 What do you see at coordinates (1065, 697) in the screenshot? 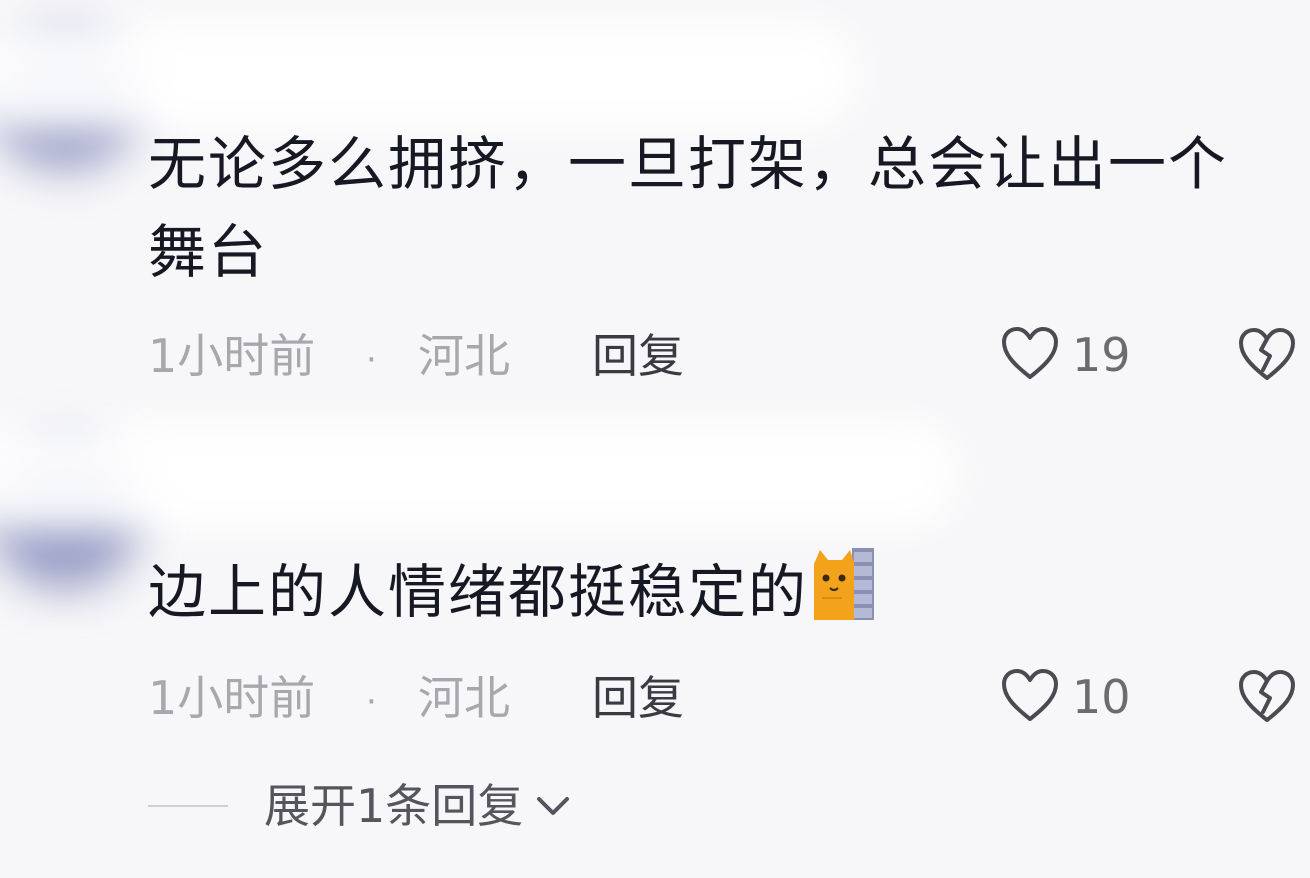
I see `like-button: 10` at bounding box center [1065, 697].